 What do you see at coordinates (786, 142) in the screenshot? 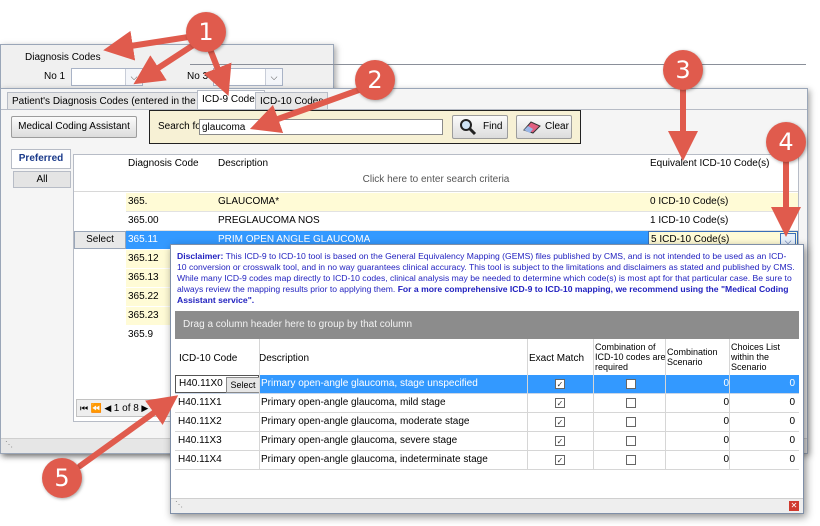
I see `callout-badge-4: 4` at bounding box center [786, 142].